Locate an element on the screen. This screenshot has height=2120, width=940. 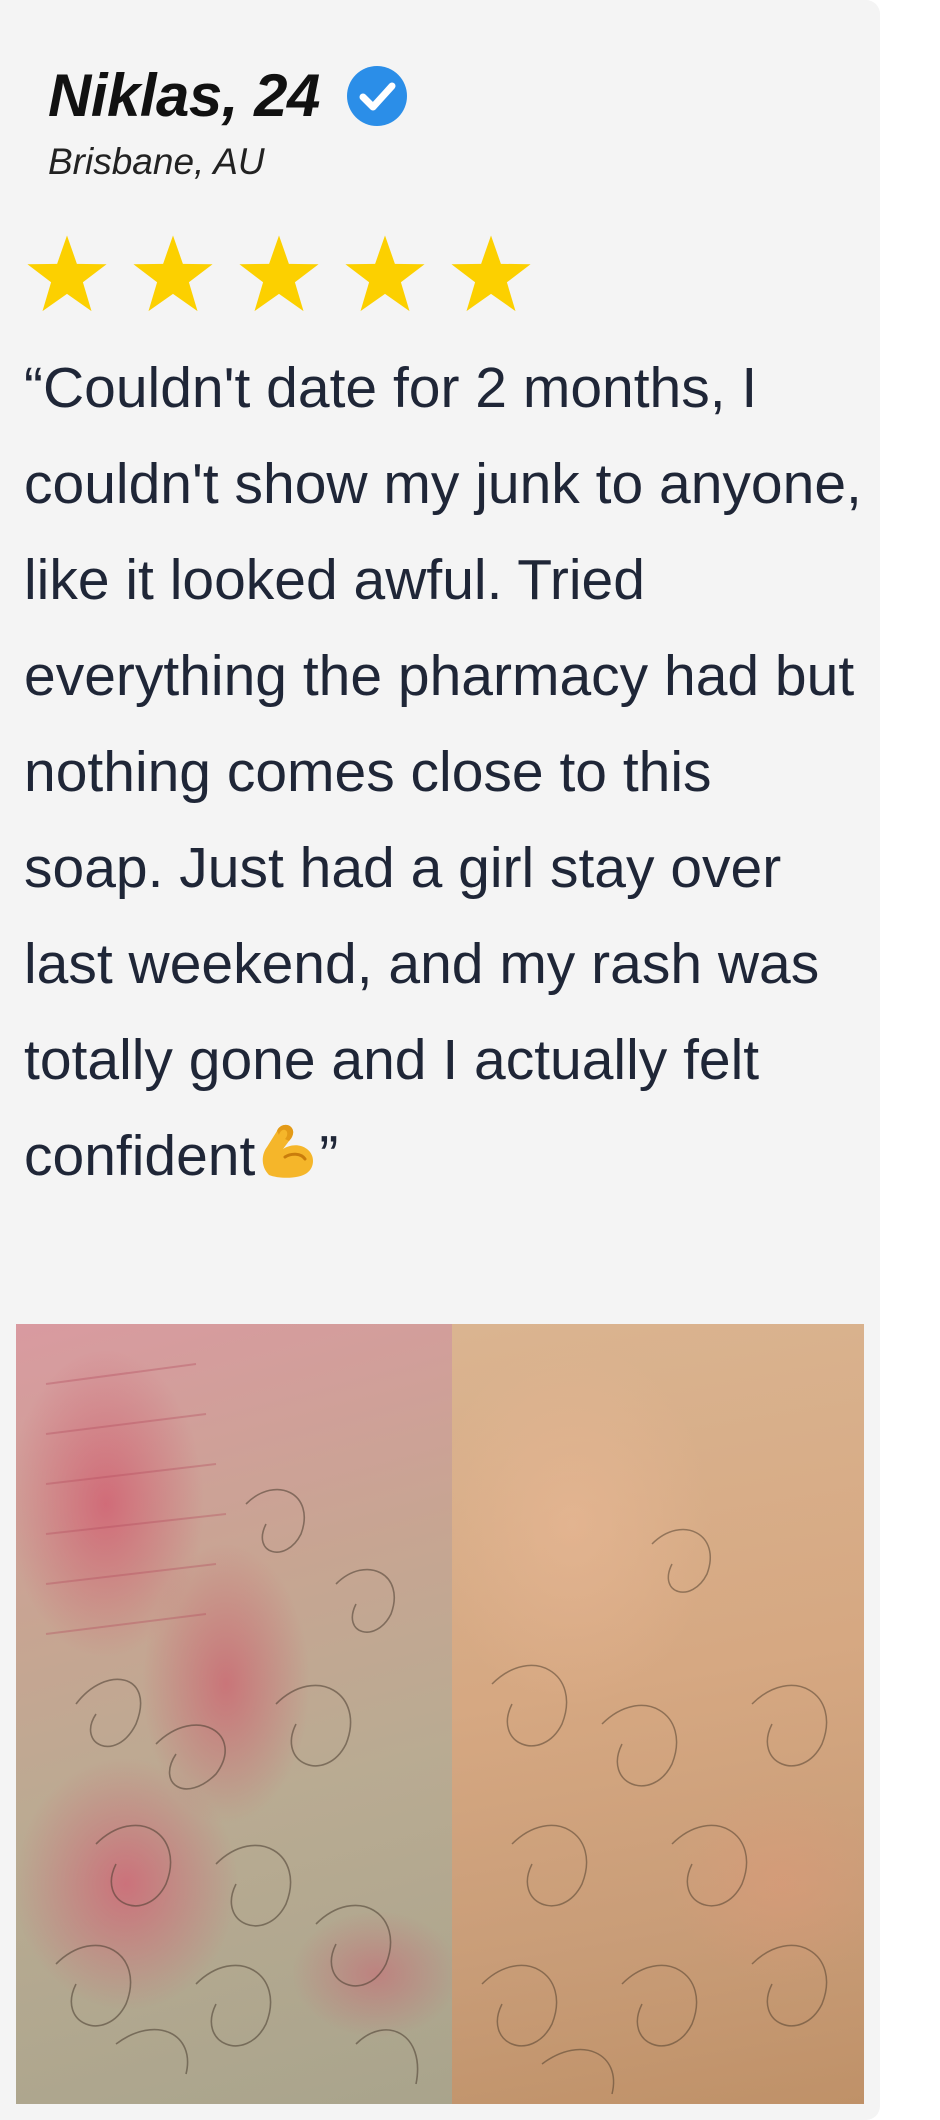
verified-badge-icon is located at coordinates (376, 96).